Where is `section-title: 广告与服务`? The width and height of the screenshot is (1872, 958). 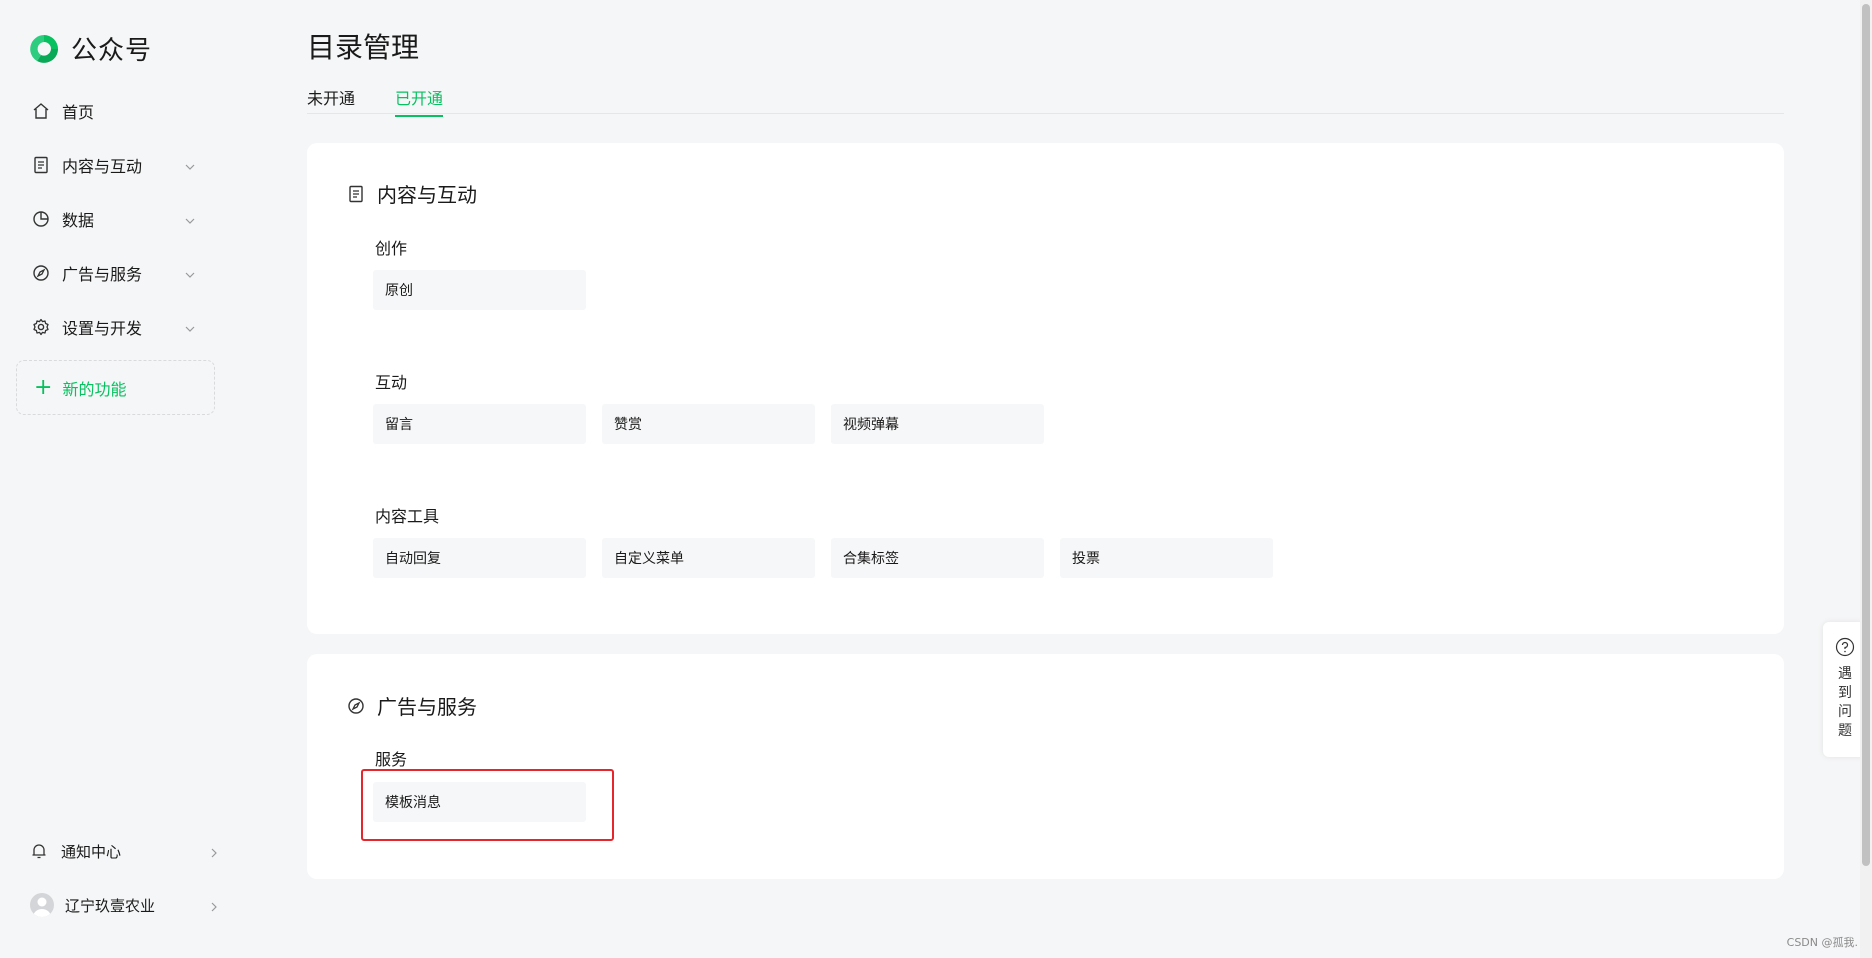
section-title: 广告与服务 is located at coordinates (412, 705).